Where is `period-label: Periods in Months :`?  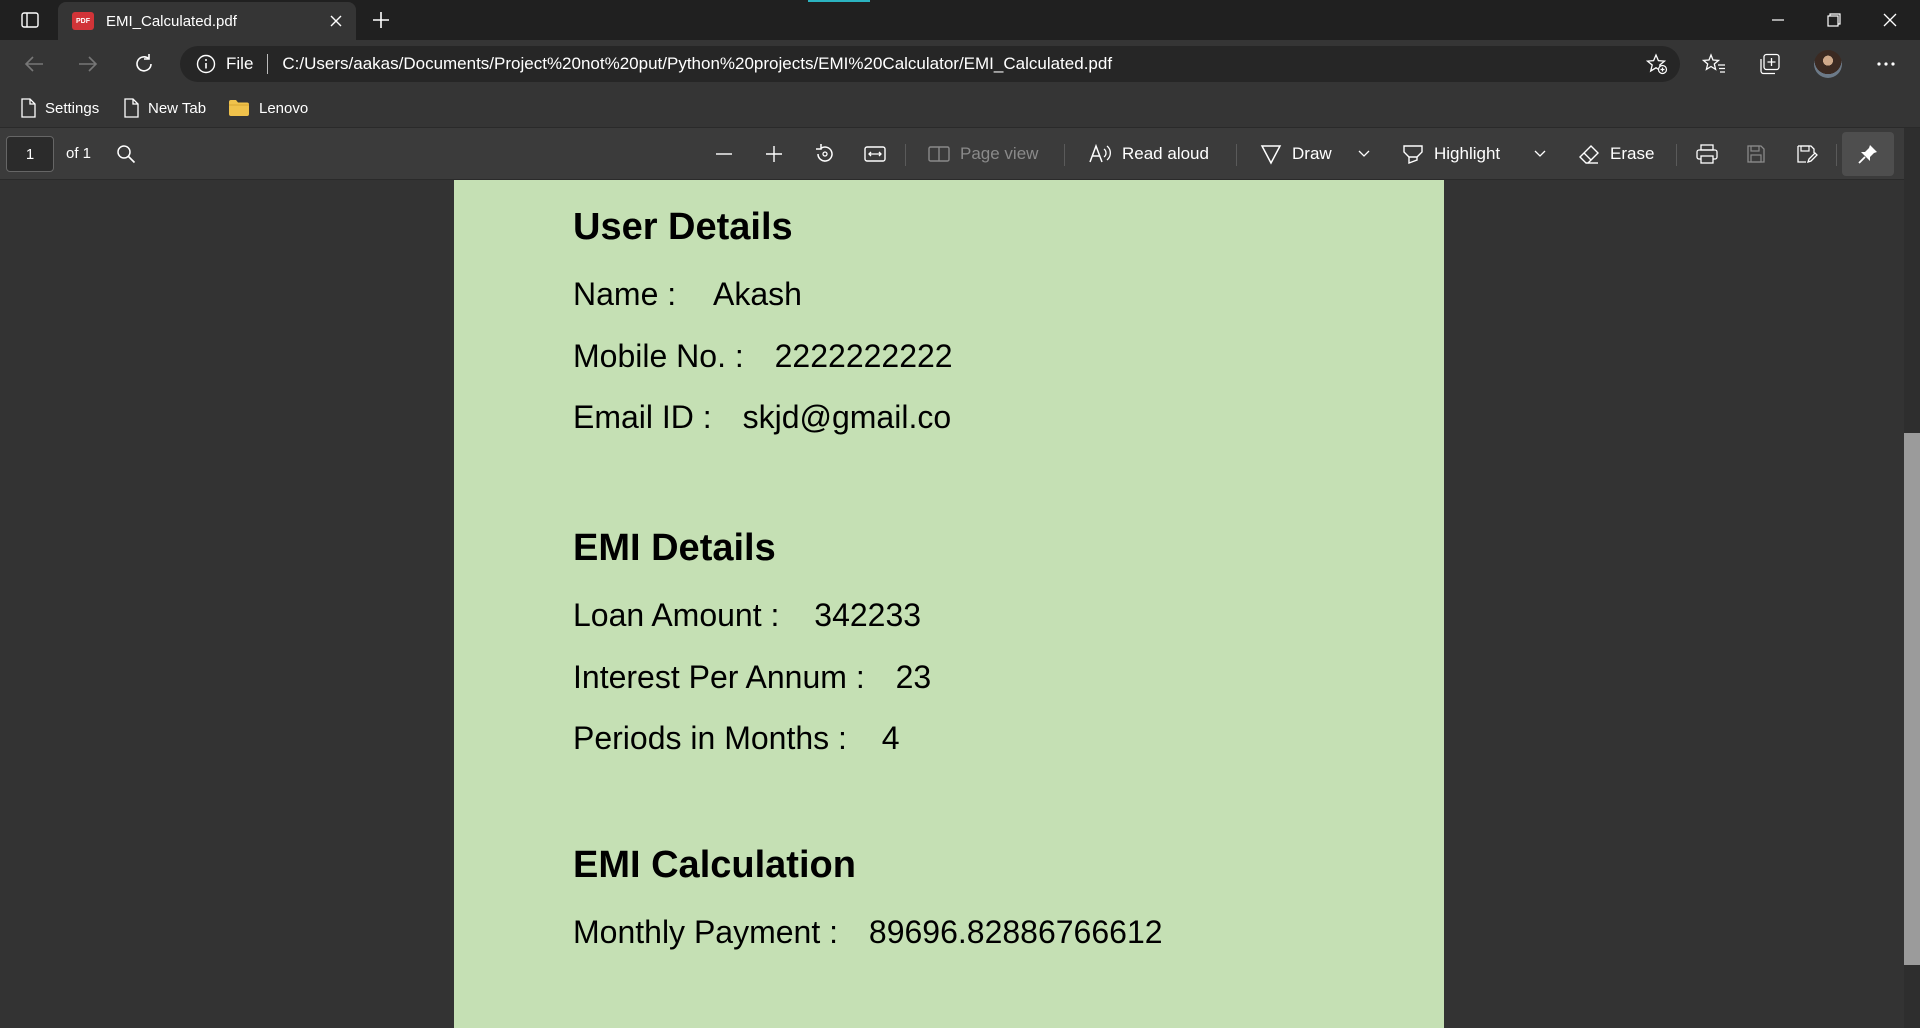 period-label: Periods in Months : is located at coordinates (710, 738).